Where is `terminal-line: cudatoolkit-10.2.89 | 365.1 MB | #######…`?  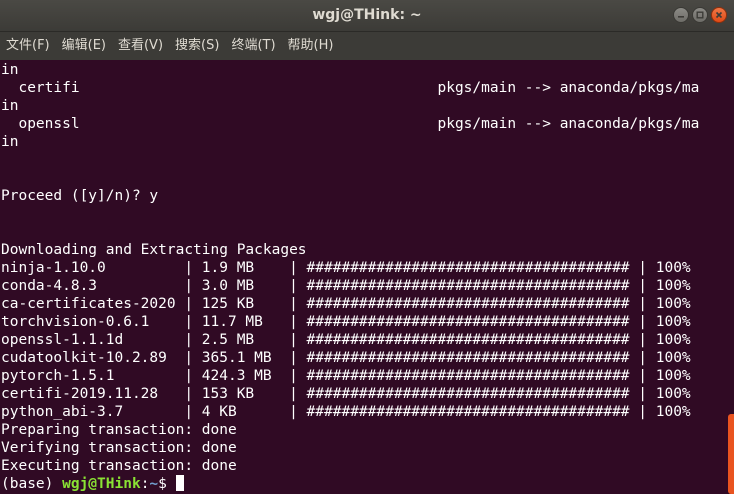 terminal-line: cudatoolkit-10.2.89 | 365.1 MB | #######… is located at coordinates (346, 358).